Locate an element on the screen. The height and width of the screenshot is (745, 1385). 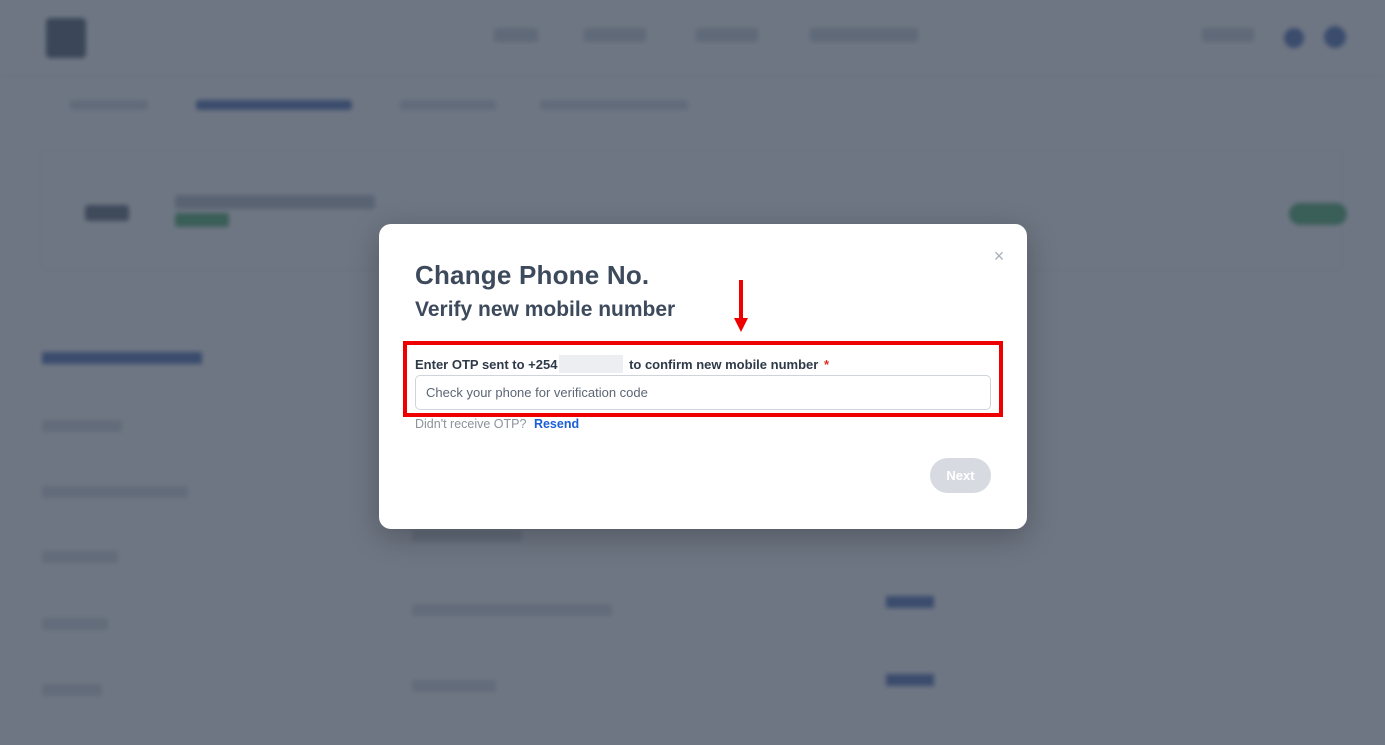
required-marker: * is located at coordinates (826, 364).